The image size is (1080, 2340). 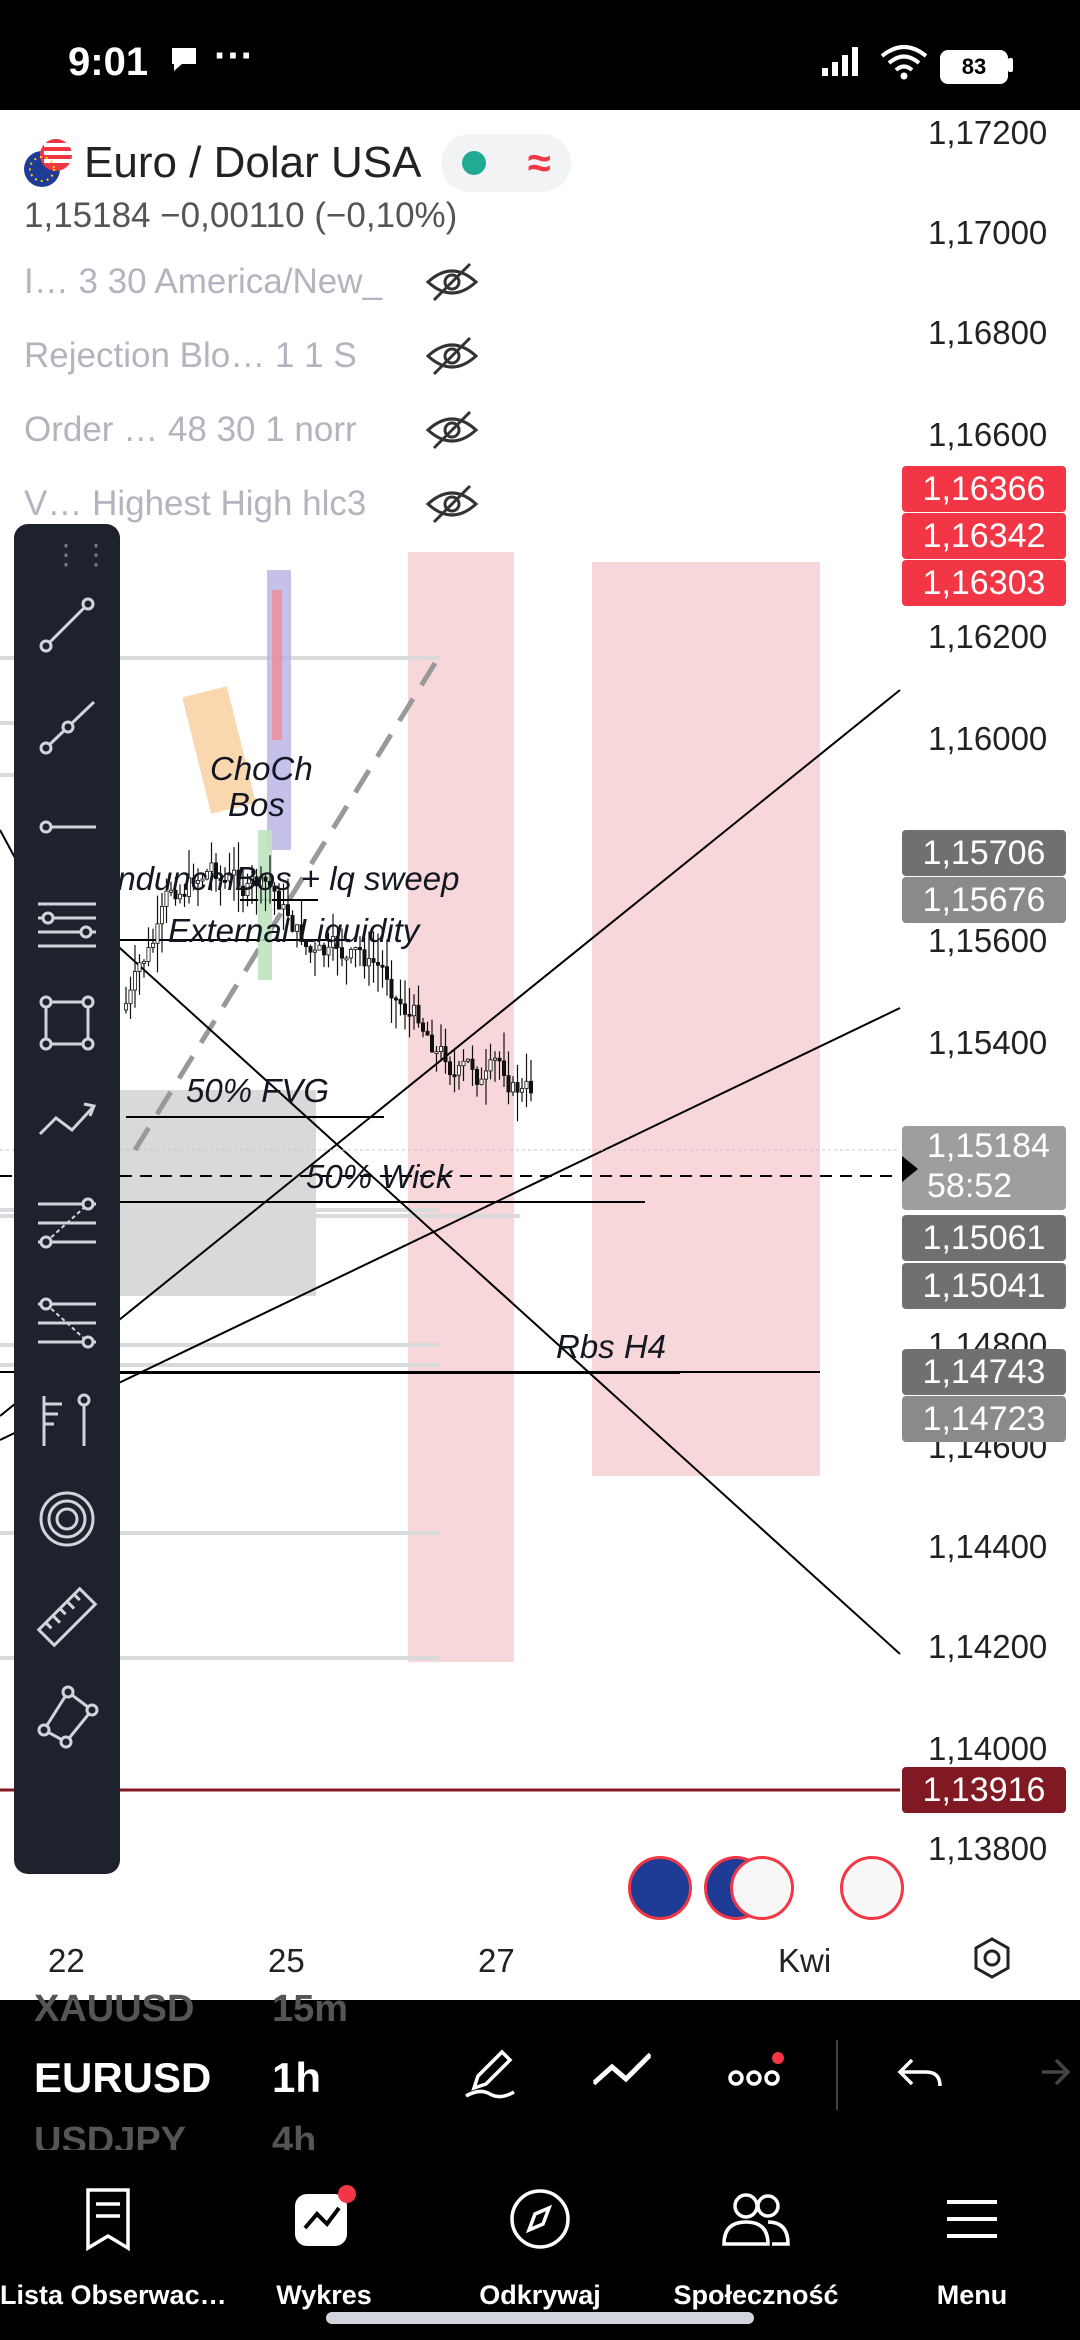 I want to click on nav-label: Odkrywaj, so click(x=540, y=2295).